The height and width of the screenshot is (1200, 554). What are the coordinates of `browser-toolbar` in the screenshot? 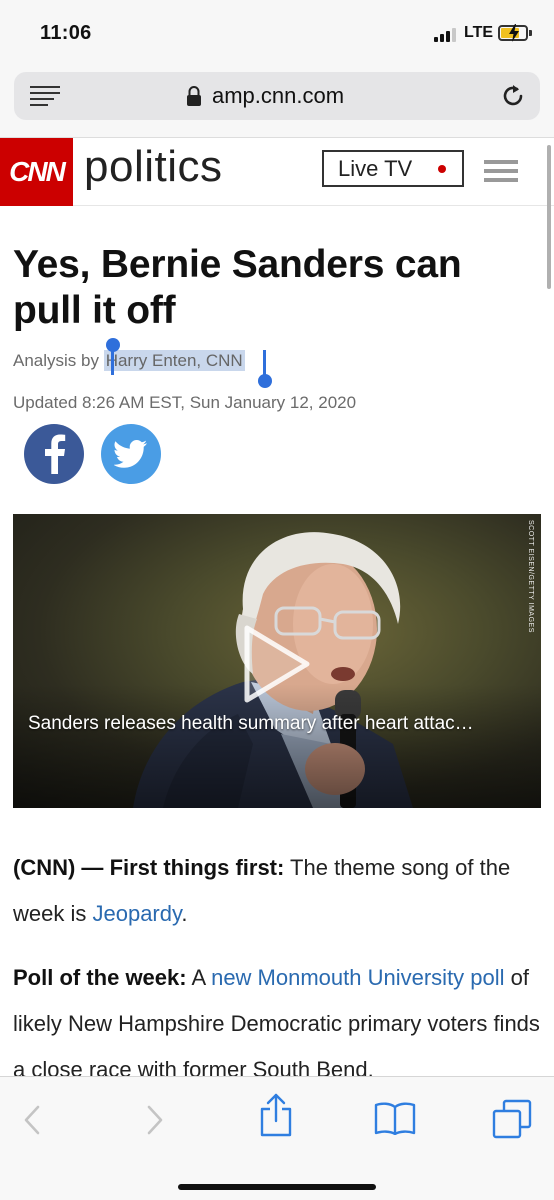 It's located at (277, 1138).